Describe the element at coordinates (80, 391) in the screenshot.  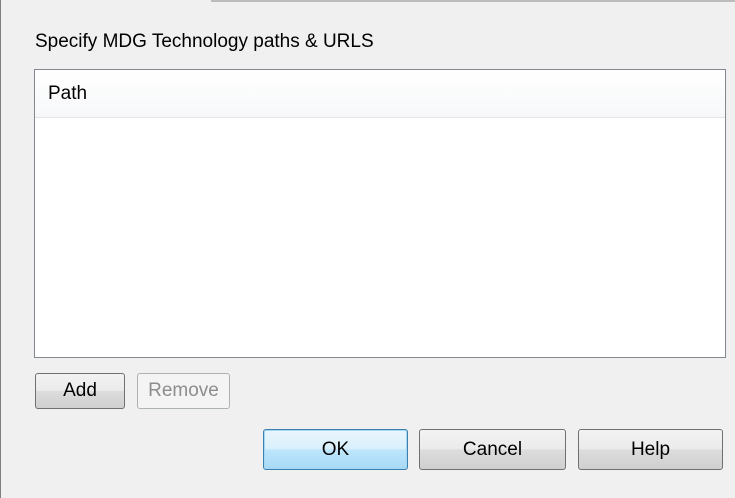
I see `add-button: Add` at that location.